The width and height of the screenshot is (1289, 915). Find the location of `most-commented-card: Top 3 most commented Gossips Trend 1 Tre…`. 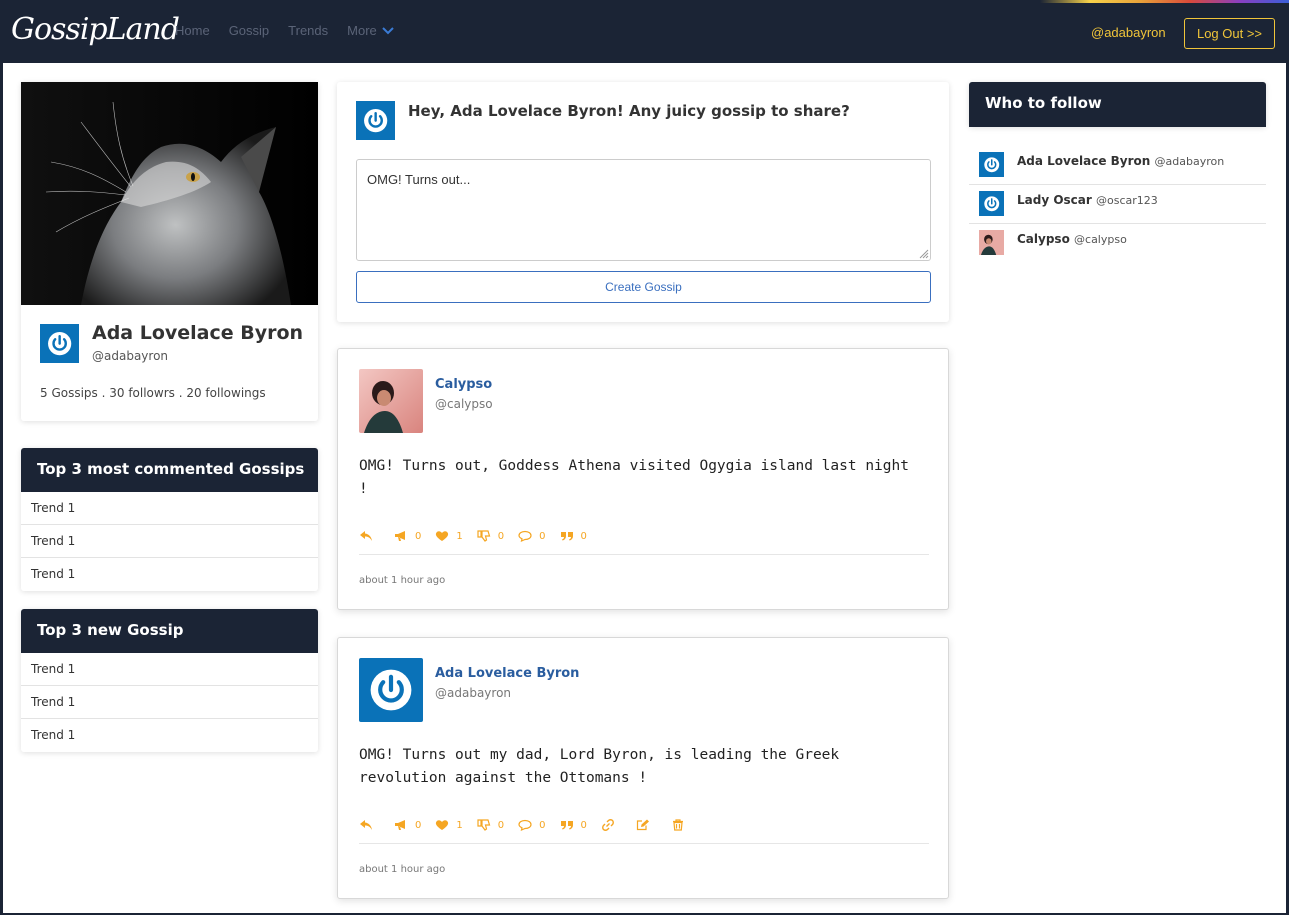

most-commented-card: Top 3 most commented Gossips Trend 1 Tre… is located at coordinates (169, 519).